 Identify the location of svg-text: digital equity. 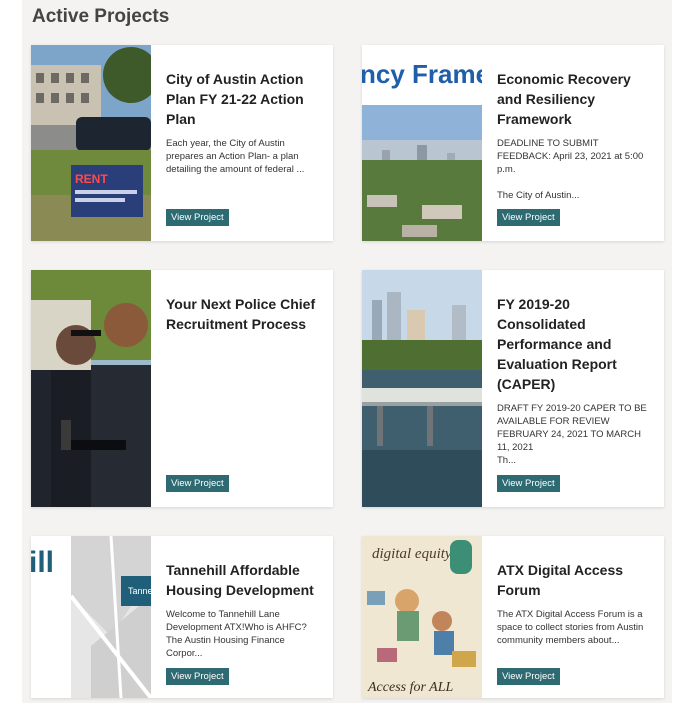
(412, 554).